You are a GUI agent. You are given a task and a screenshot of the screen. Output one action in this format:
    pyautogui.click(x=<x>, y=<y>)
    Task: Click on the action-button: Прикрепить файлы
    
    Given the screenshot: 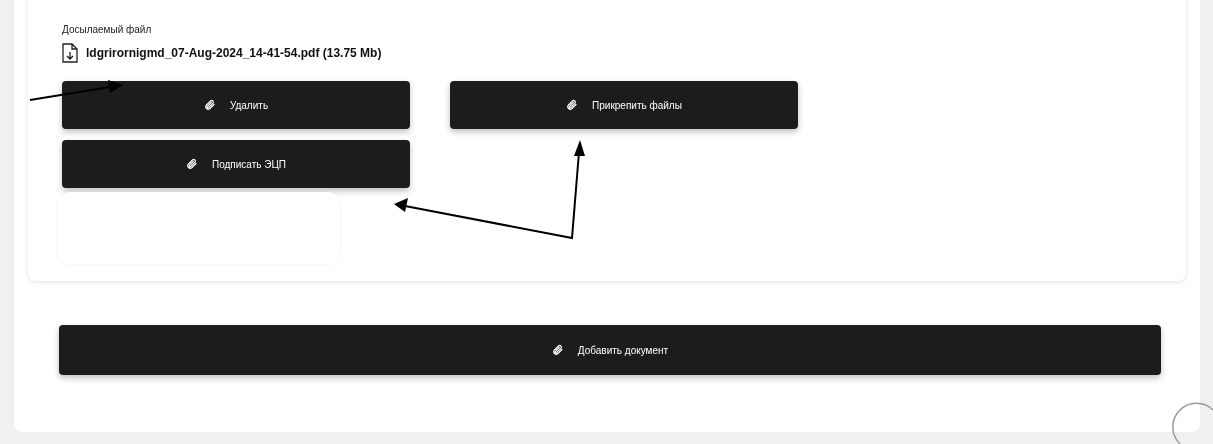 What is the action you would take?
    pyautogui.click(x=624, y=105)
    